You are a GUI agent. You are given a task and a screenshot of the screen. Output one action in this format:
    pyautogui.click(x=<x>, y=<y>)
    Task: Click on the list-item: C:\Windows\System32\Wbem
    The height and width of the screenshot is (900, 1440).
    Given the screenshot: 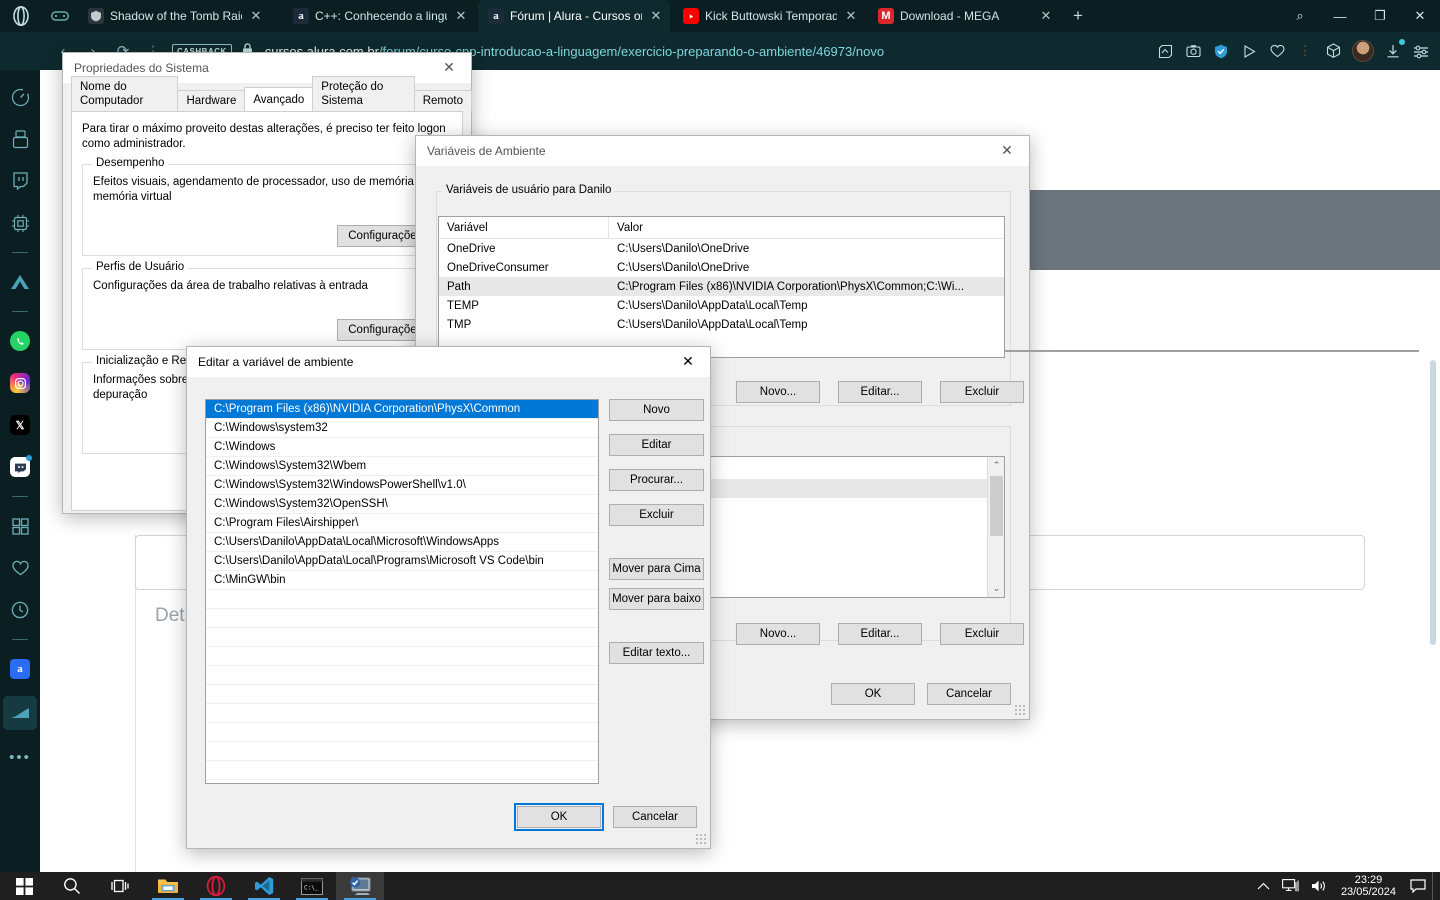 What is the action you would take?
    pyautogui.click(x=402, y=466)
    